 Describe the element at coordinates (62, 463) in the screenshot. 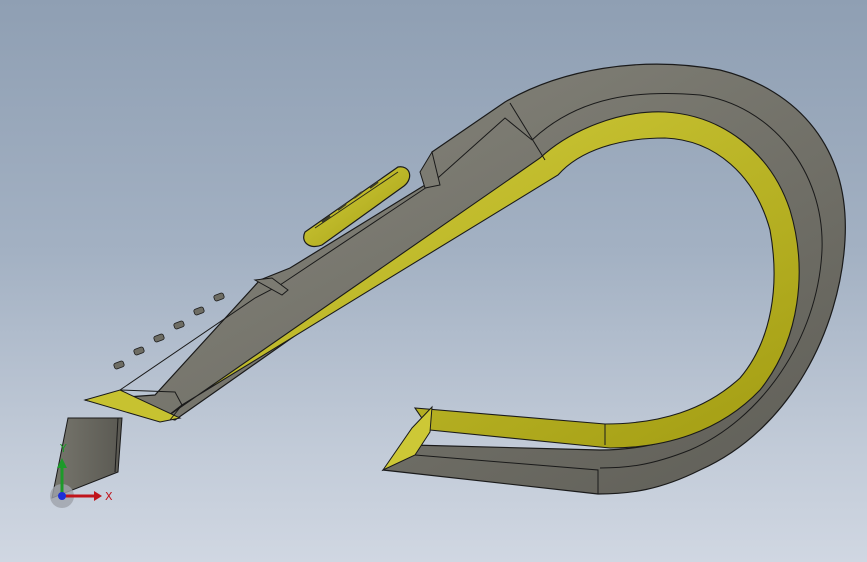

I see `y-axis-arrow` at that location.